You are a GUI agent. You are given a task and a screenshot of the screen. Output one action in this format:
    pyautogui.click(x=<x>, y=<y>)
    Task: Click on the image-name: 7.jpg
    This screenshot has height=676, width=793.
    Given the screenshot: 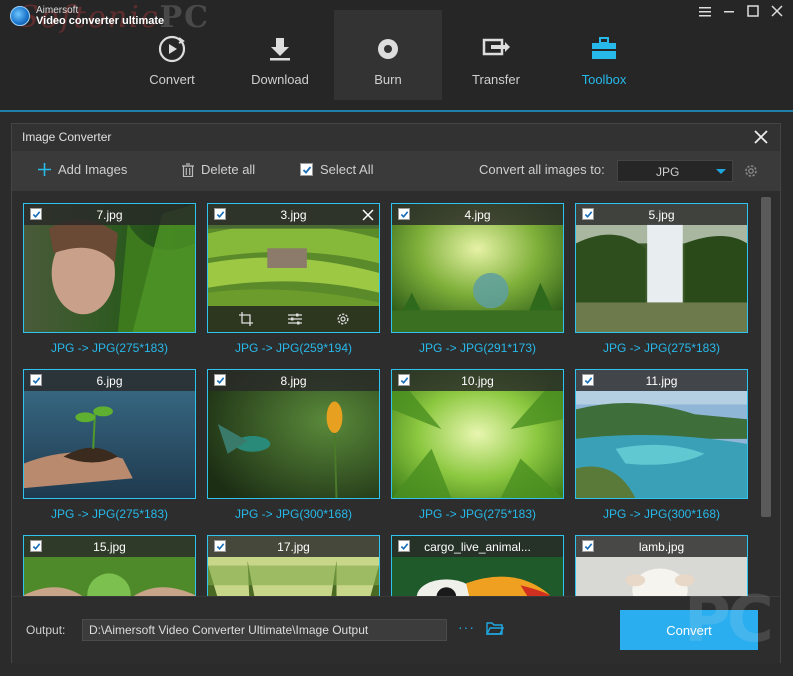 What is the action you would take?
    pyautogui.click(x=109, y=215)
    